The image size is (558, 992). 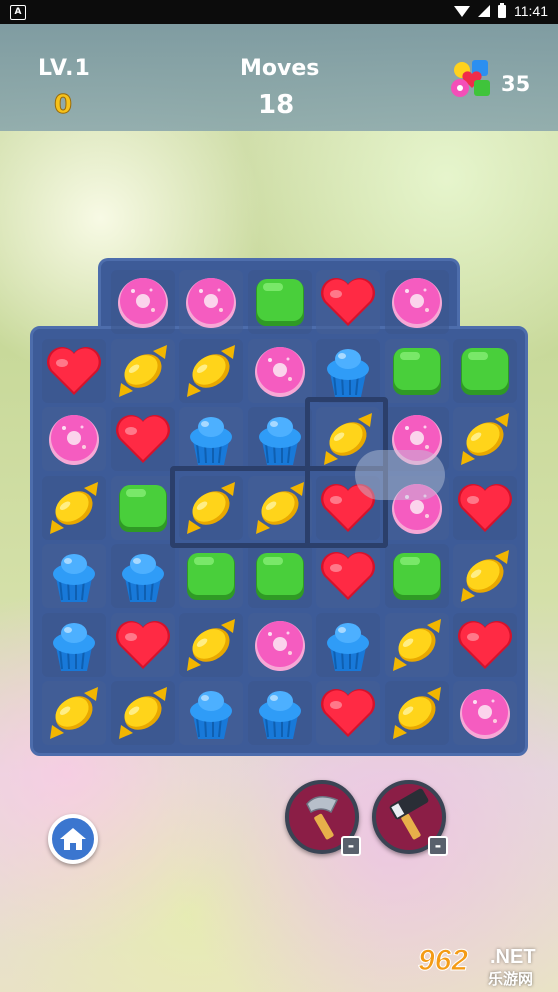 What do you see at coordinates (64, 68) in the screenshot?
I see `level-label: LV.1` at bounding box center [64, 68].